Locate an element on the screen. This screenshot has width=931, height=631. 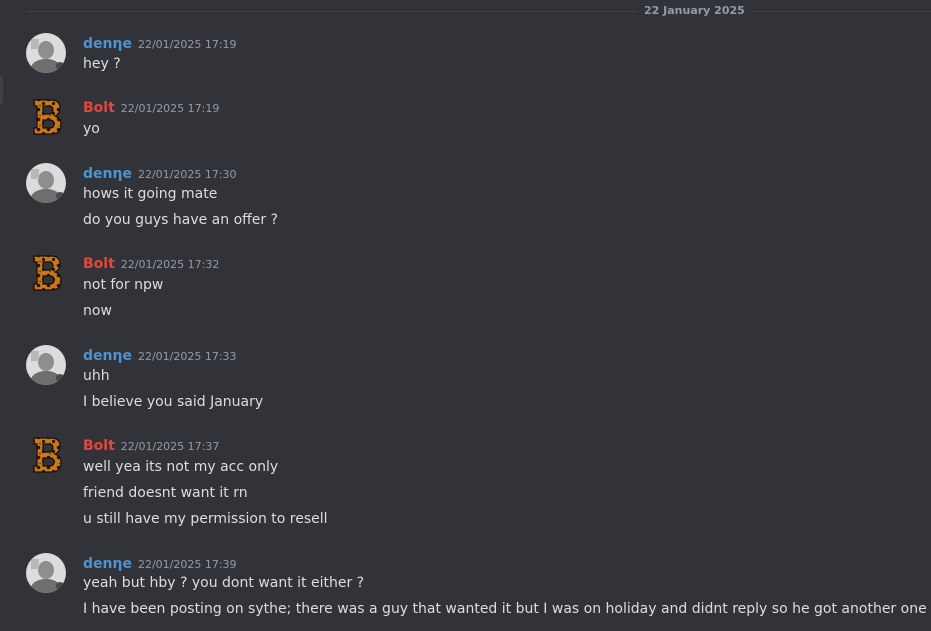
date-divider-label: 22 January 2025 is located at coordinates (694, 11).